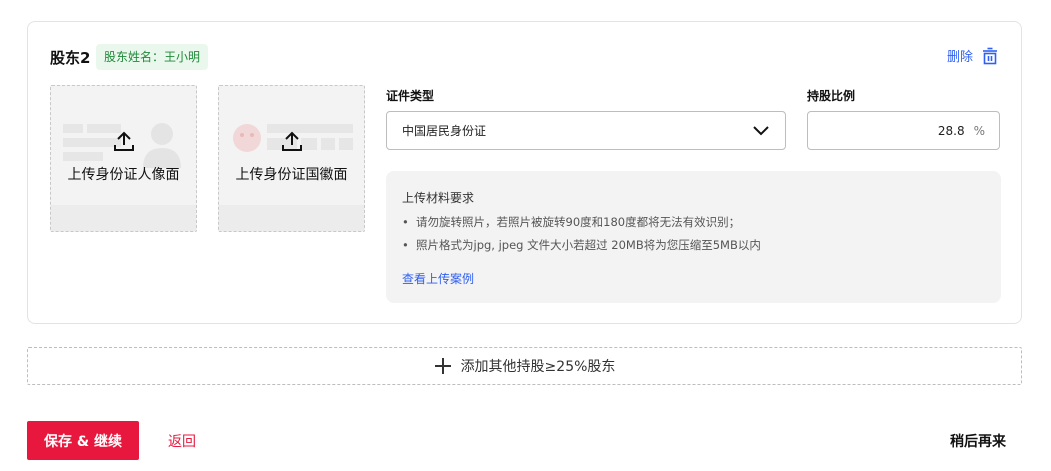 Image resolution: width=1051 pixels, height=471 pixels. I want to click on id-type-label: 证件类型, so click(410, 96).